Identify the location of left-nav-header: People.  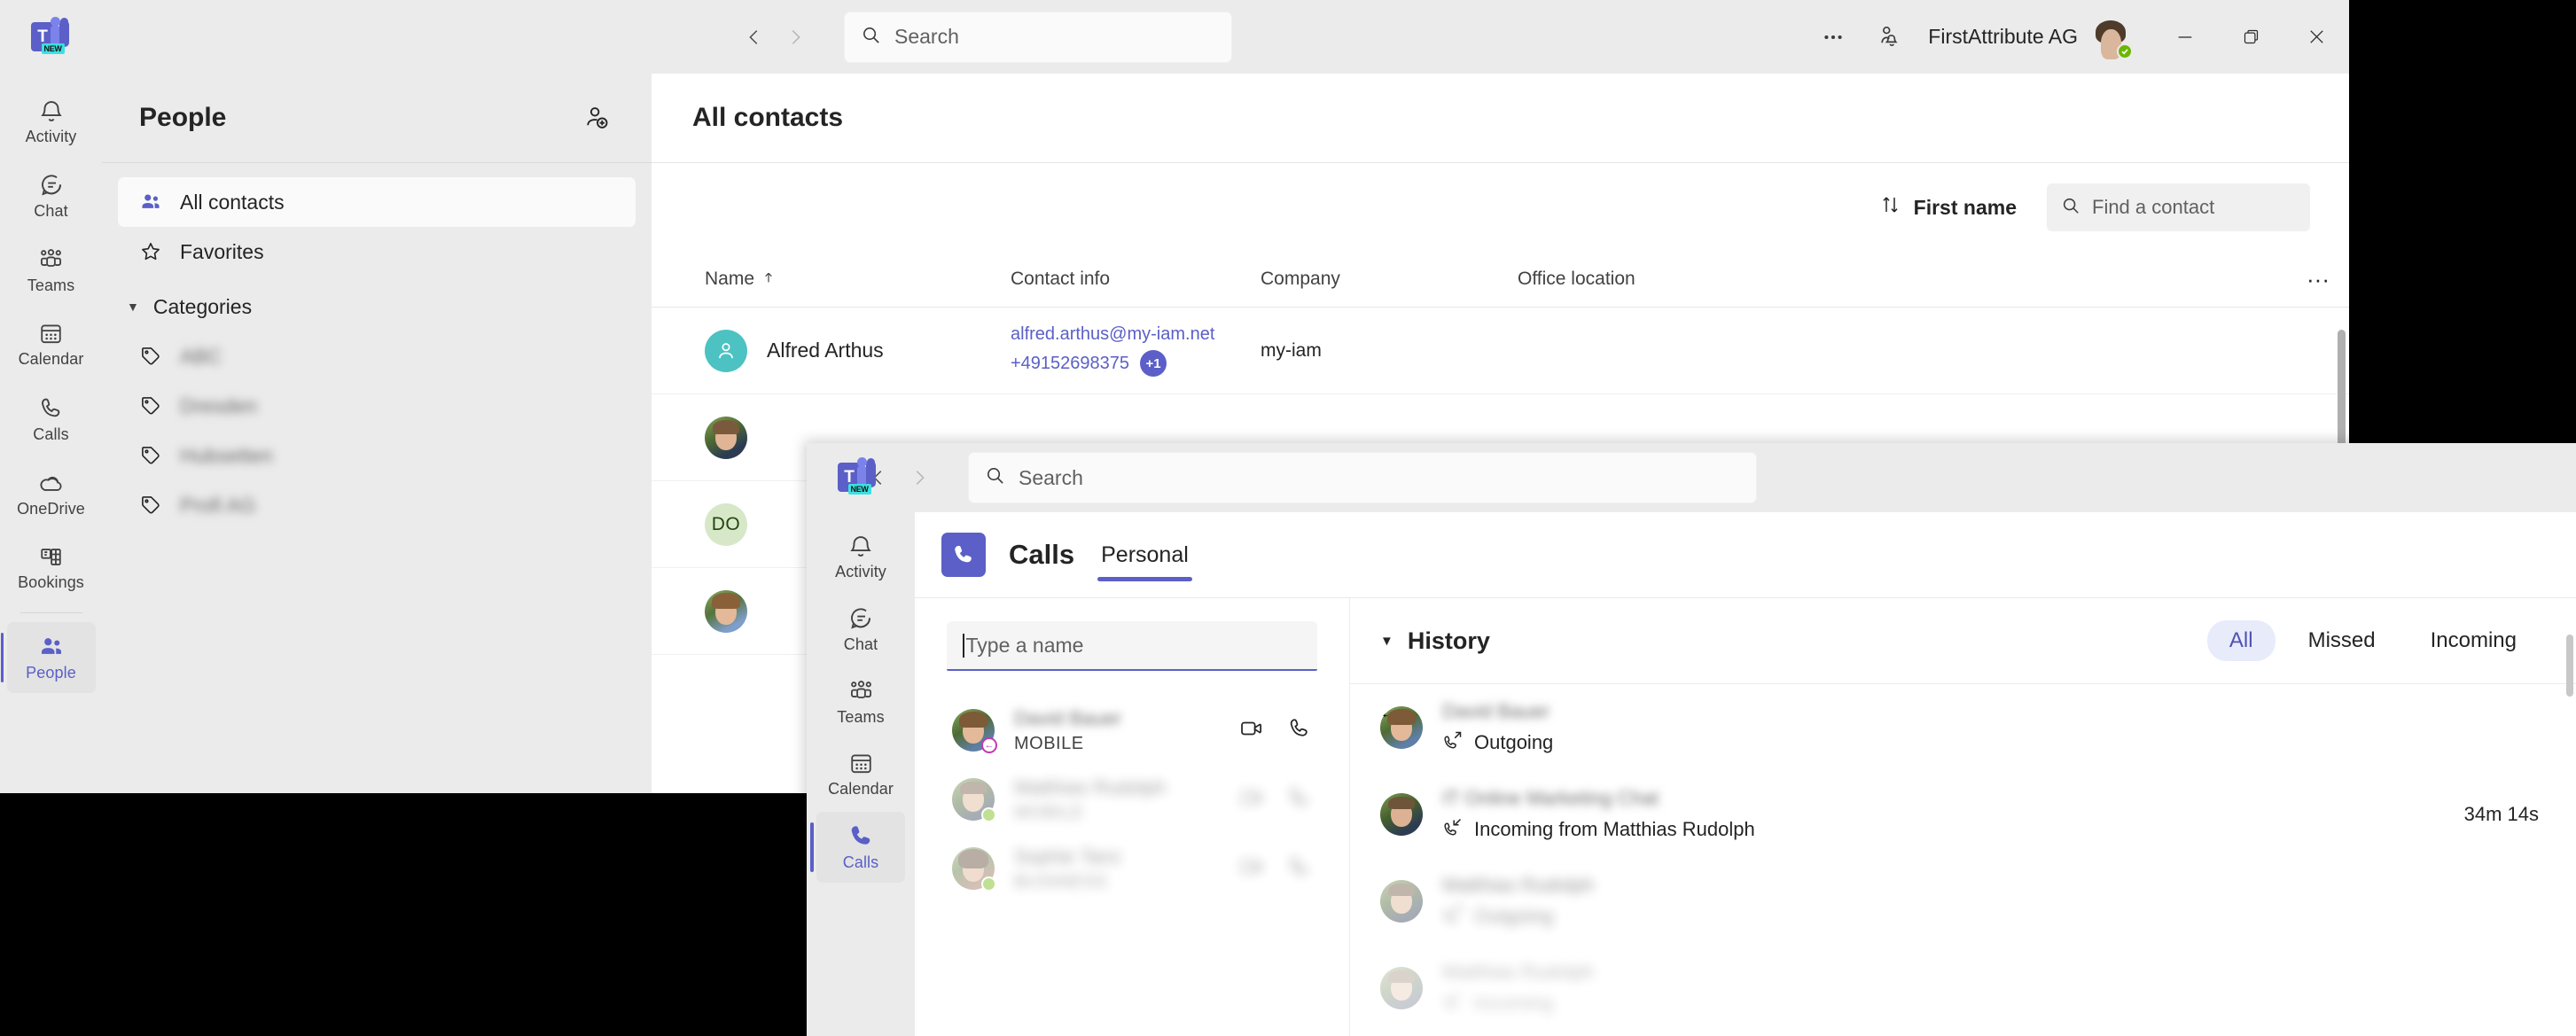
(377, 118).